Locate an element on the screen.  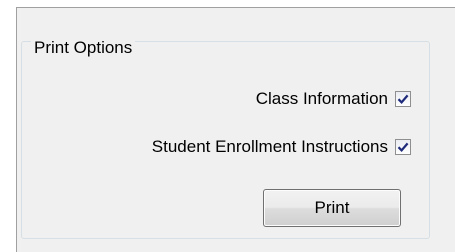
student-enrollment-instructions-option: Student Enrollment Instructions is located at coordinates (281, 147).